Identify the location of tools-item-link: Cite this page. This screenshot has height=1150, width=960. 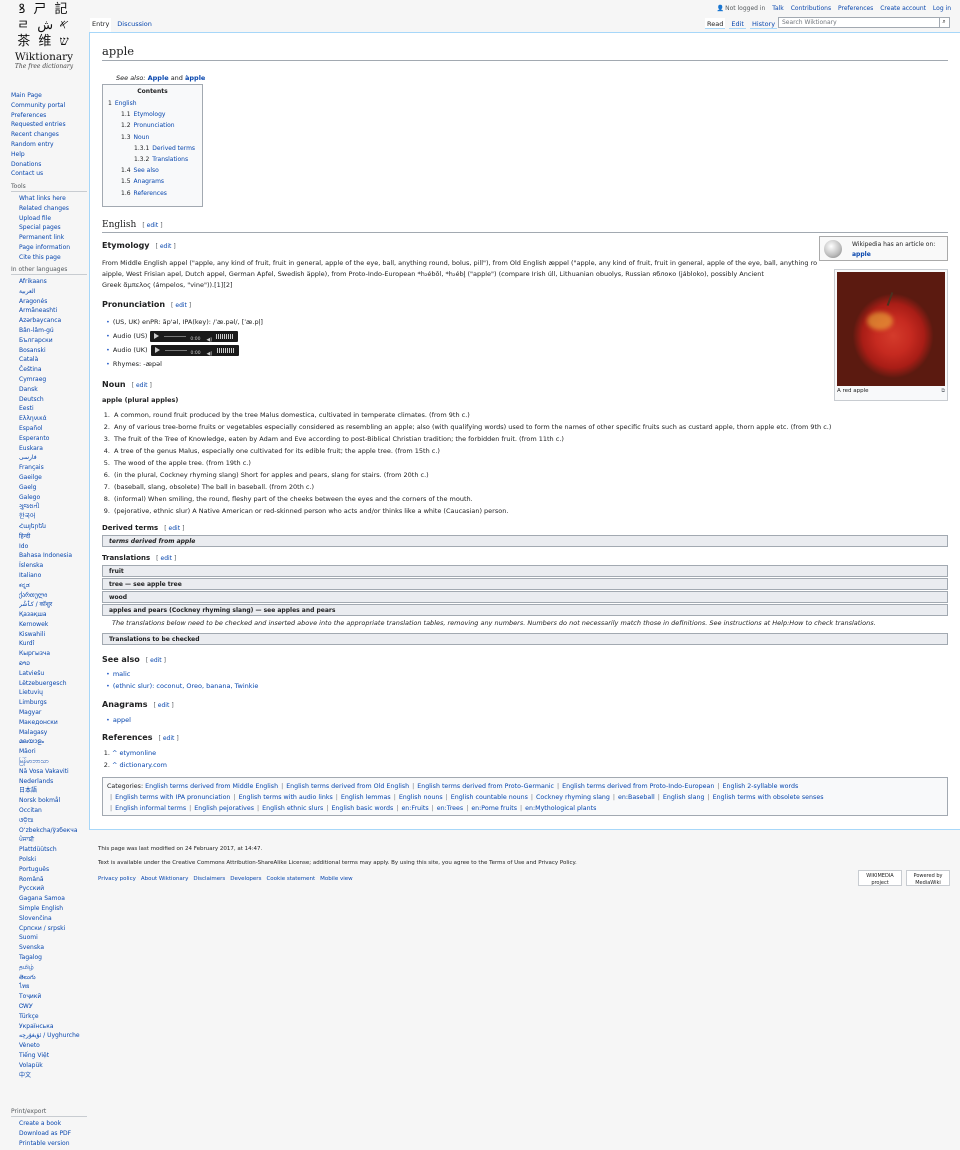
(40, 257).